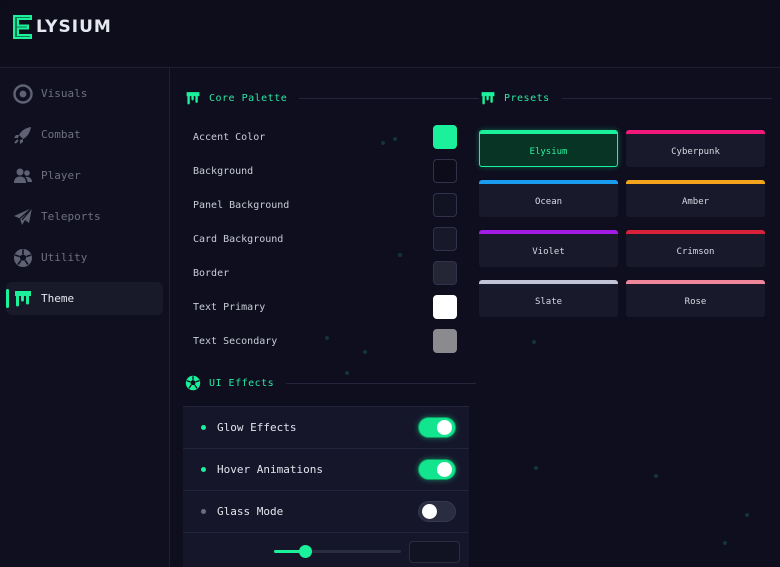 Image resolution: width=780 pixels, height=567 pixels. I want to click on palette-label-text-secondary: Text Secondary, so click(235, 341).